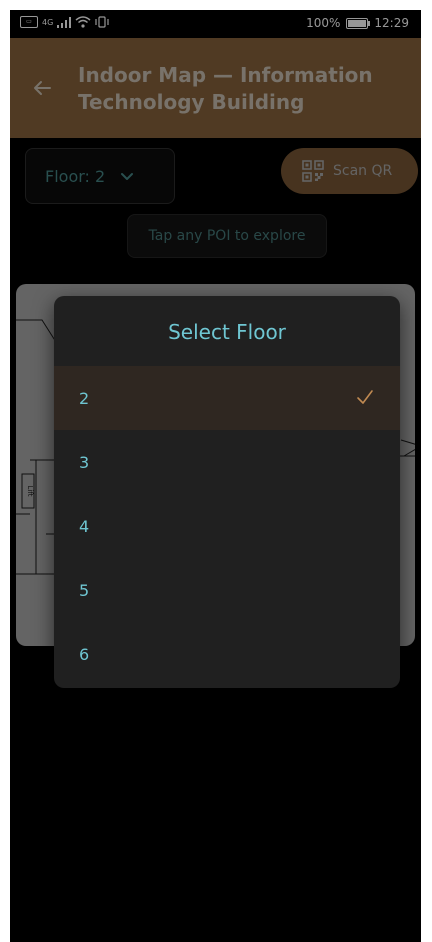  What do you see at coordinates (227, 332) in the screenshot?
I see `dialog-title: Select Floor` at bounding box center [227, 332].